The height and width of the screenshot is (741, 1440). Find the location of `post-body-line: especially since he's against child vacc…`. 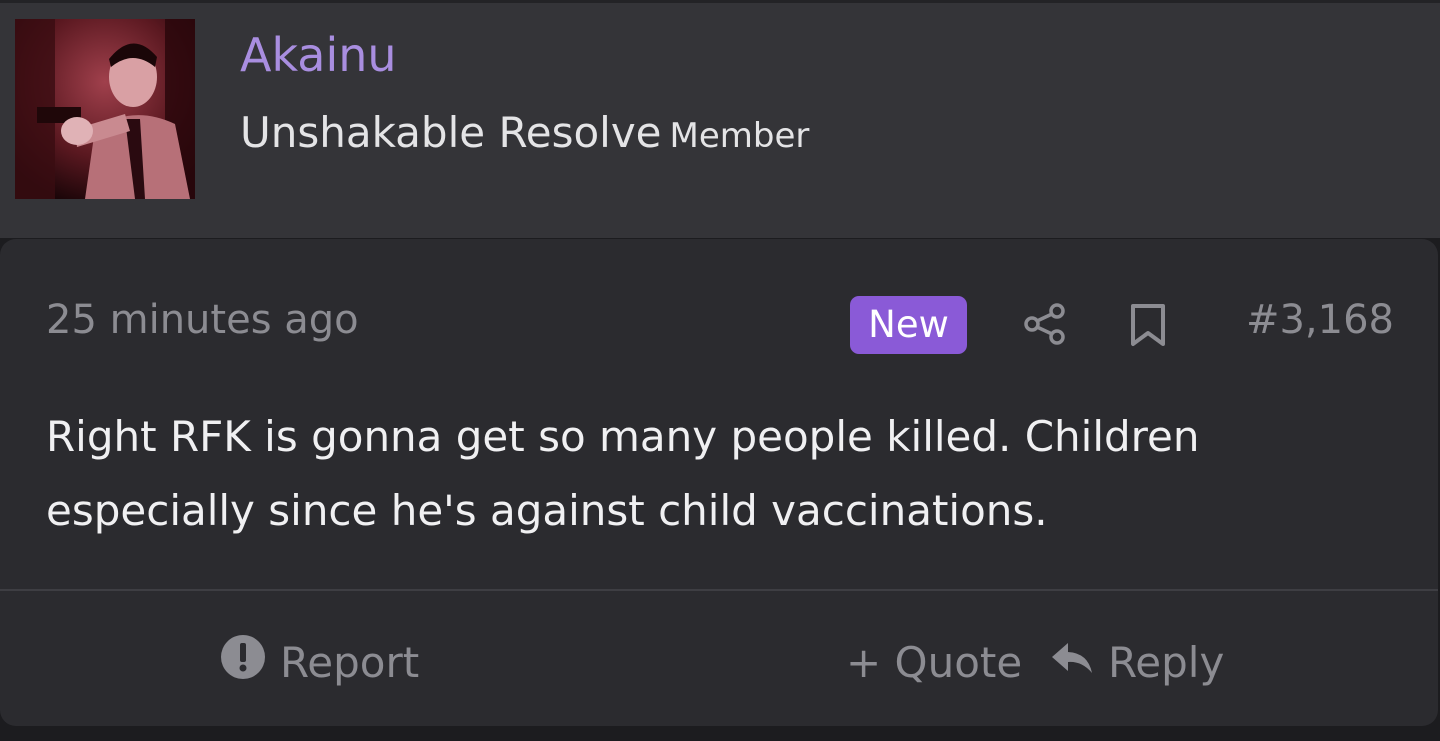

post-body-line: especially since he's against child vacc… is located at coordinates (547, 510).